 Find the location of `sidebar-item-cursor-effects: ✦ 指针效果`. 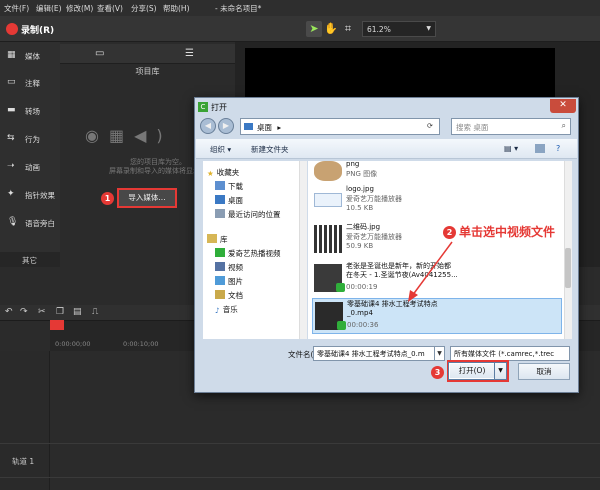

sidebar-item-cursor-effects: ✦ 指针效果 is located at coordinates (30, 195).